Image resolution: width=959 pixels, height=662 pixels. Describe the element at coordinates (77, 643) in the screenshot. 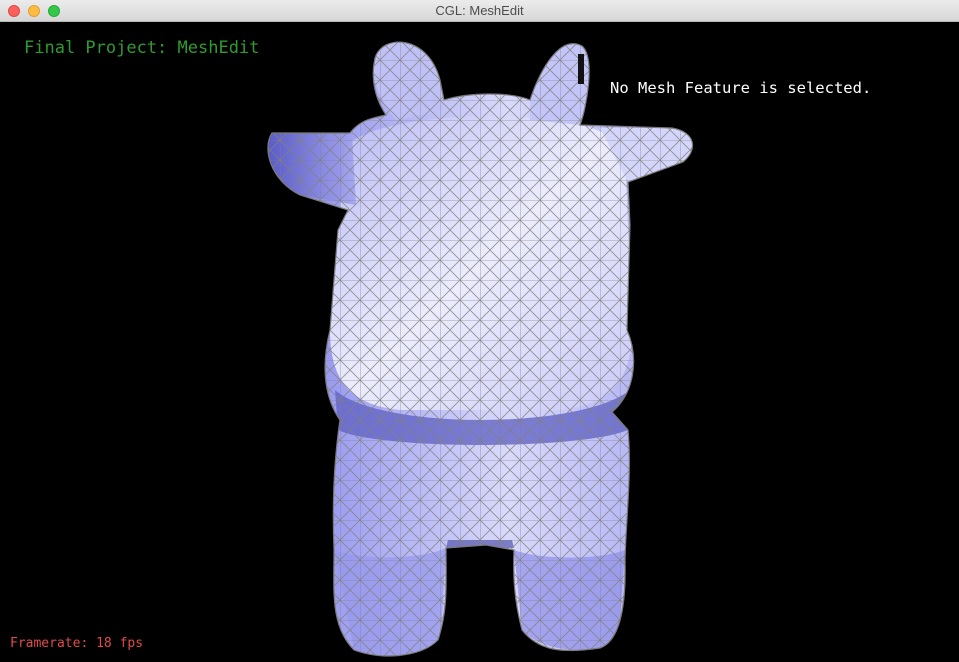

I see `framerate-readout: Framerate: 18 fps` at that location.